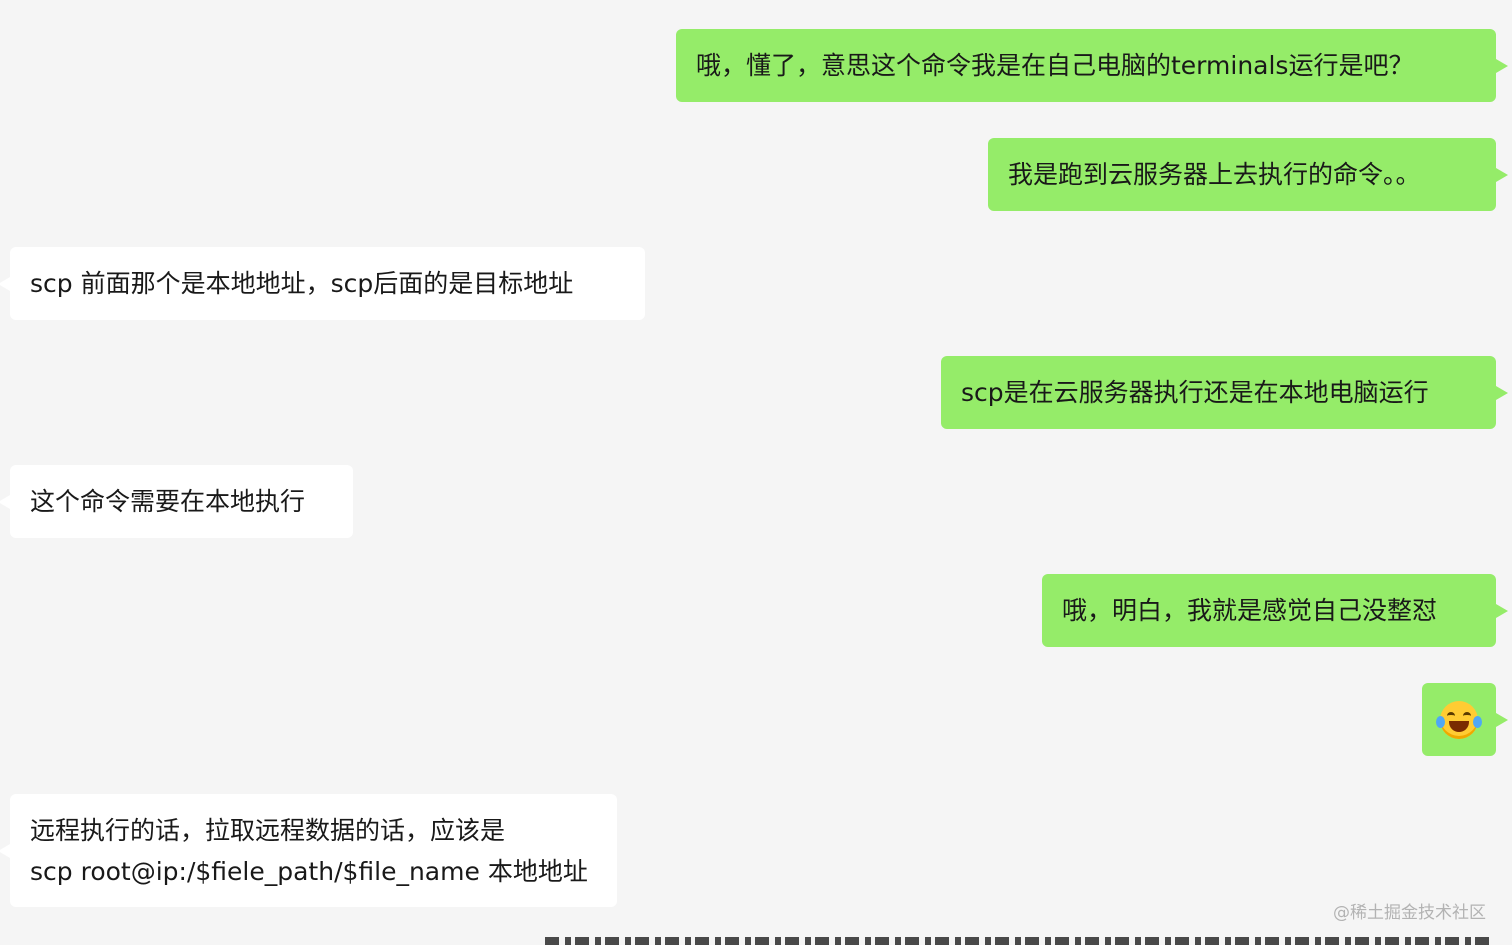  I want to click on message-text: 哦，懂了，意思这个命令我是在自己电脑的terminals运行是吧？, so click(1055, 65).